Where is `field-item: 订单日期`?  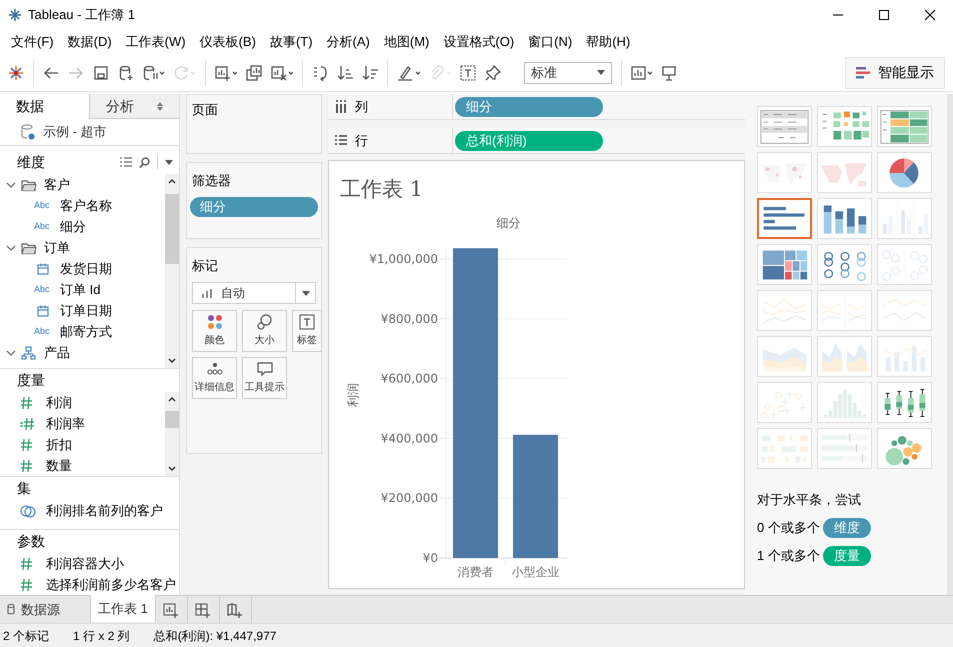
field-item: 订单日期 is located at coordinates (86, 310).